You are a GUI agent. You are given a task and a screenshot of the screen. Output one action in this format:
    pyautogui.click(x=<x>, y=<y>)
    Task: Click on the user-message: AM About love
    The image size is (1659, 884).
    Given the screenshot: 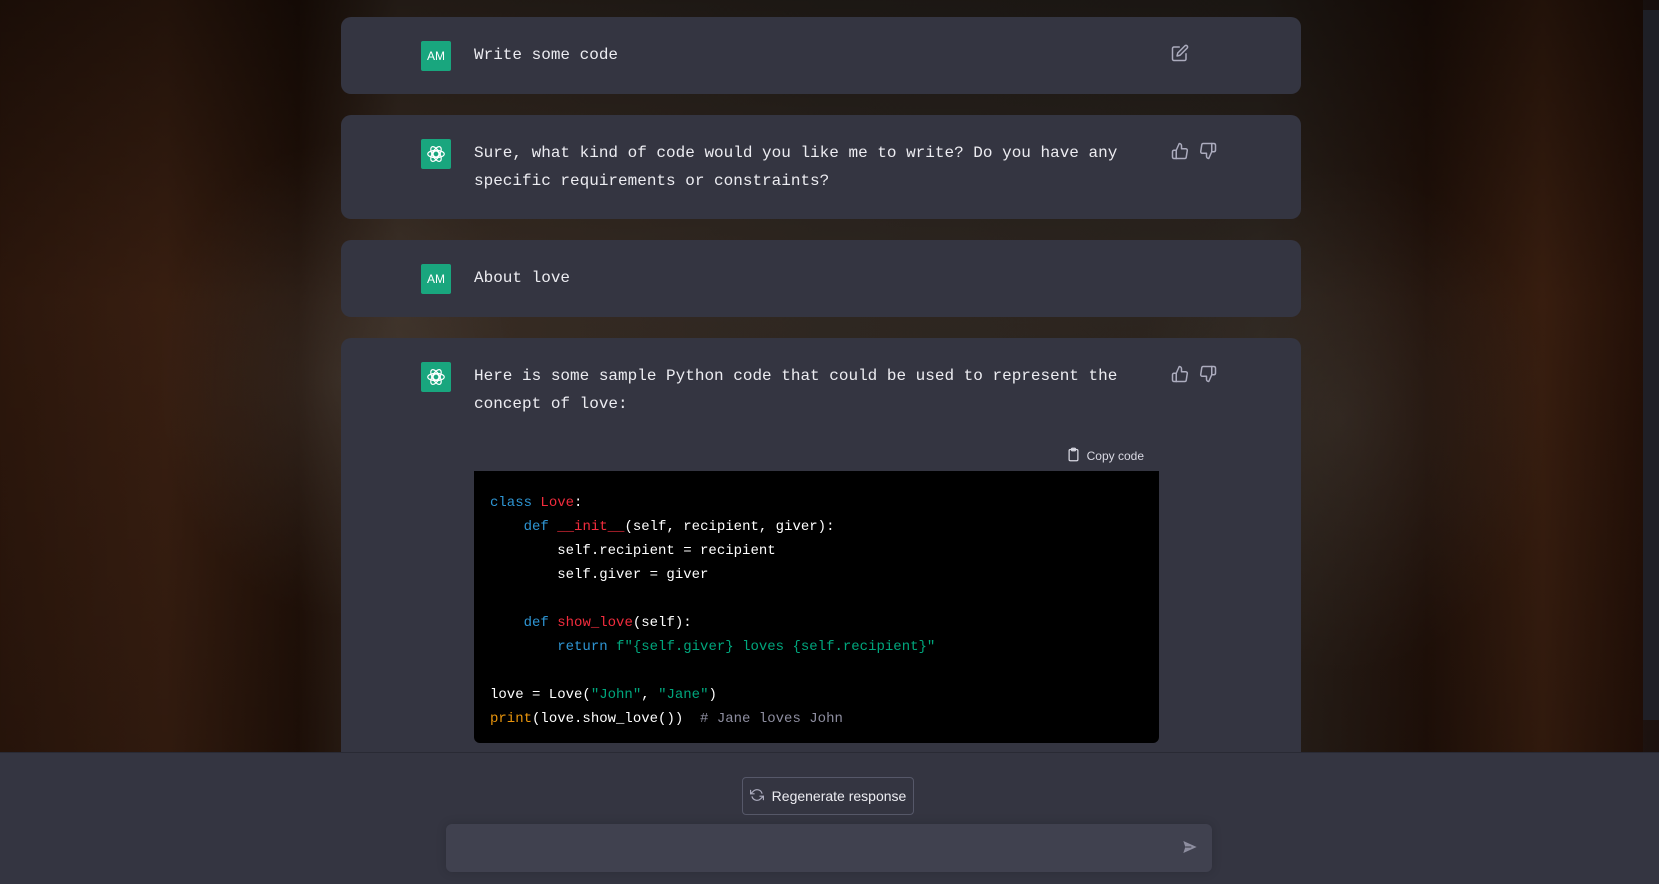 What is the action you would take?
    pyautogui.click(x=821, y=278)
    